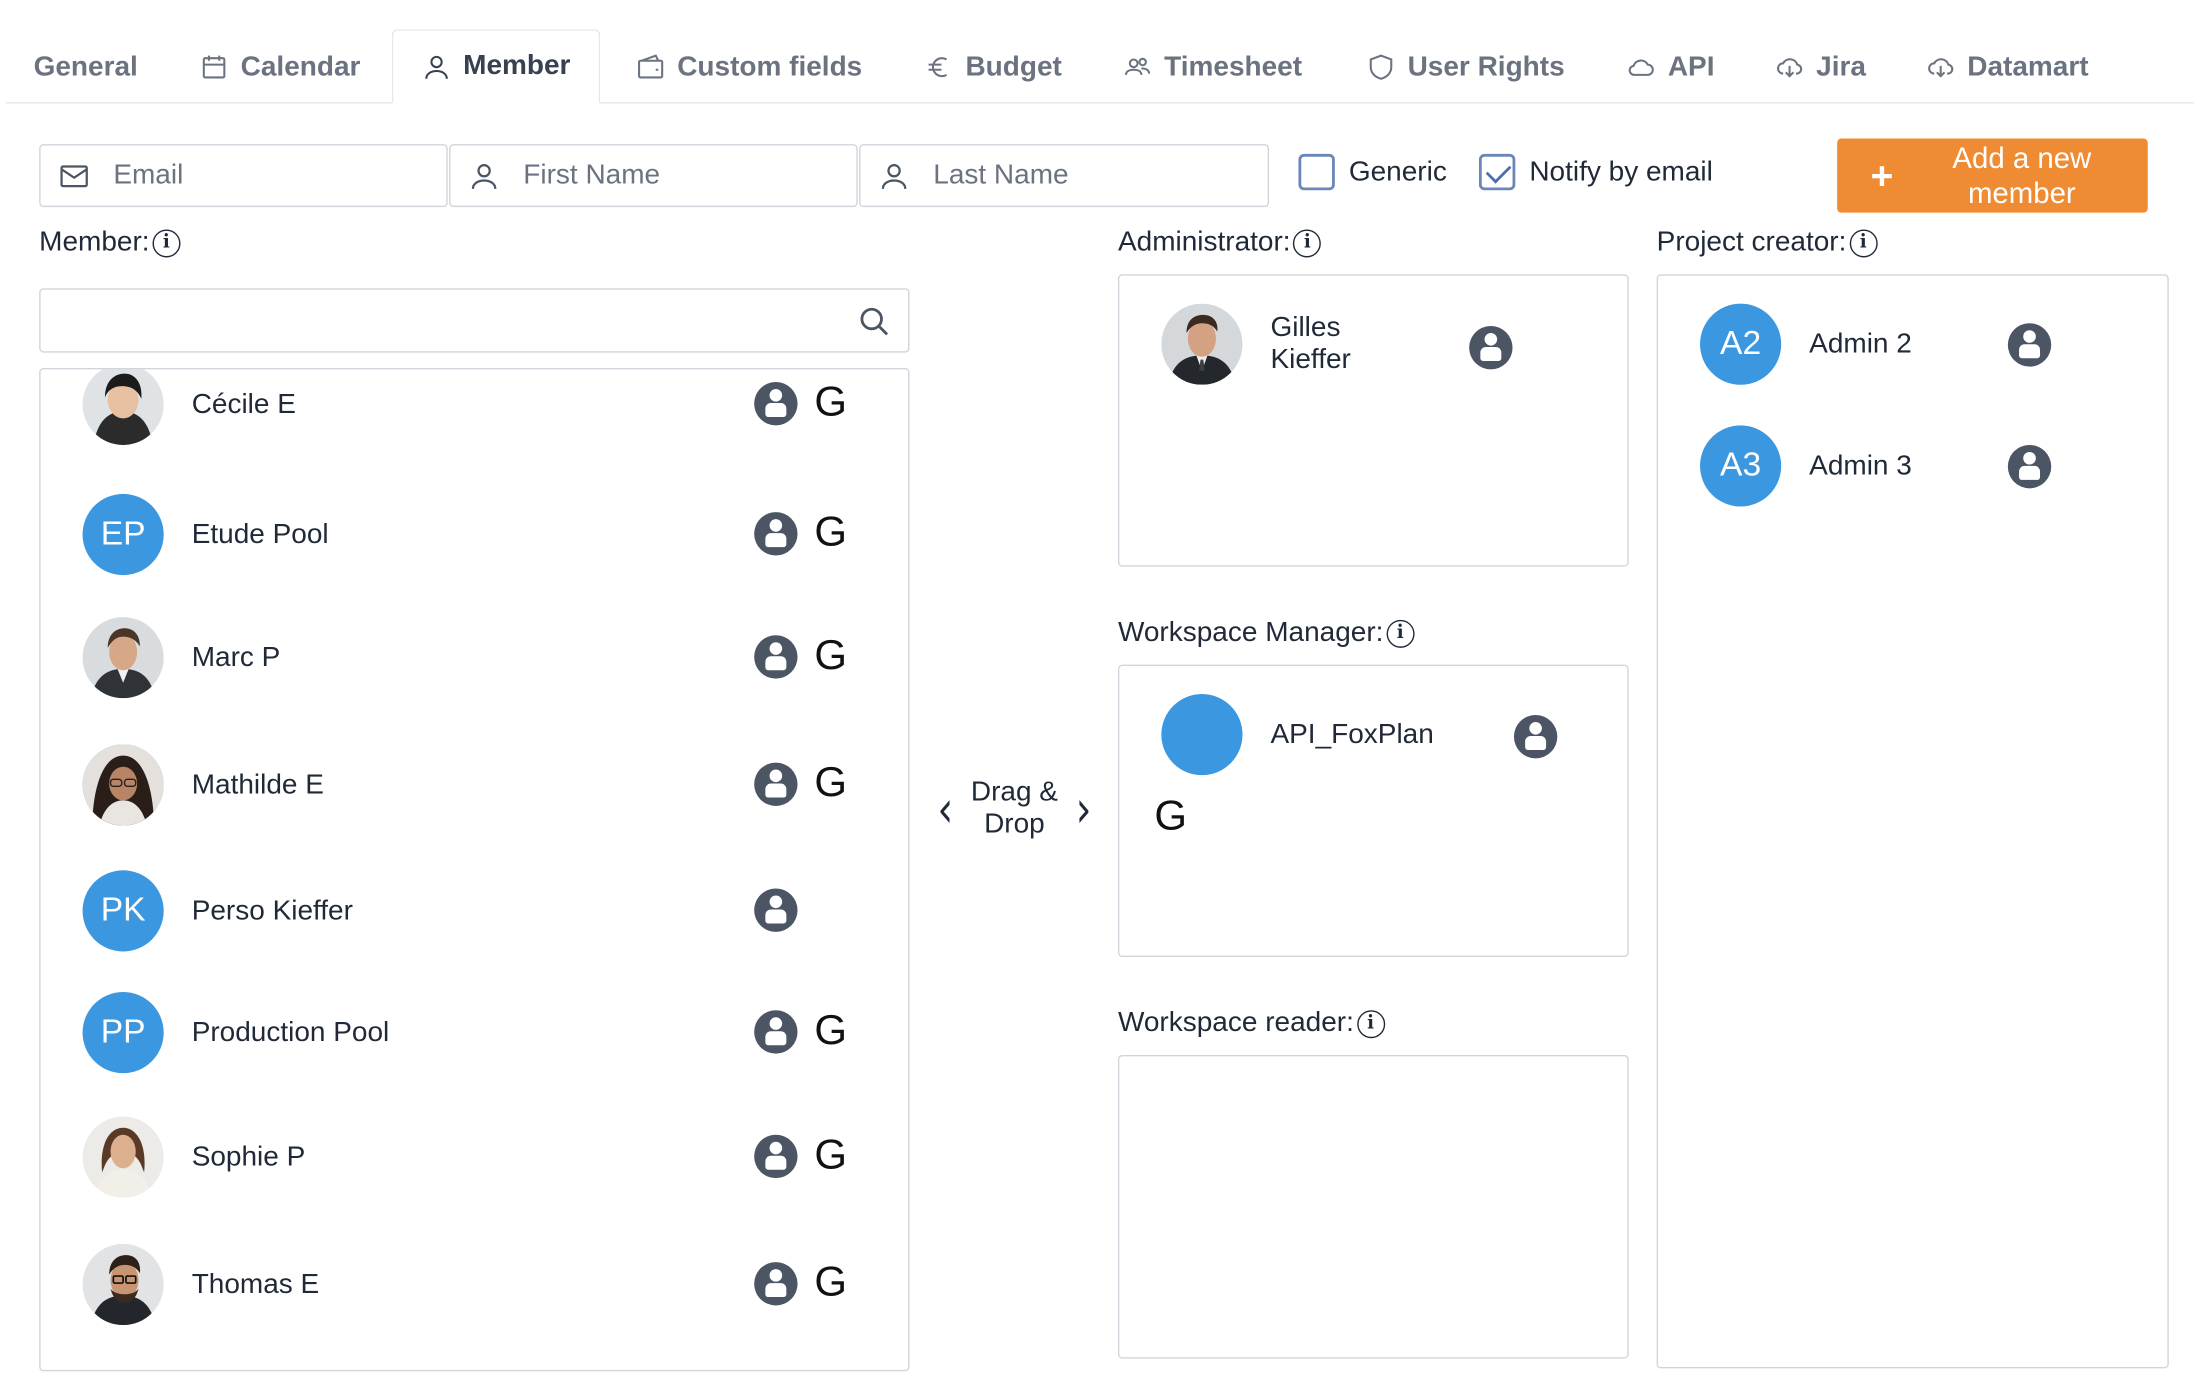  I want to click on generic-checkbox: Generic, so click(1372, 172).